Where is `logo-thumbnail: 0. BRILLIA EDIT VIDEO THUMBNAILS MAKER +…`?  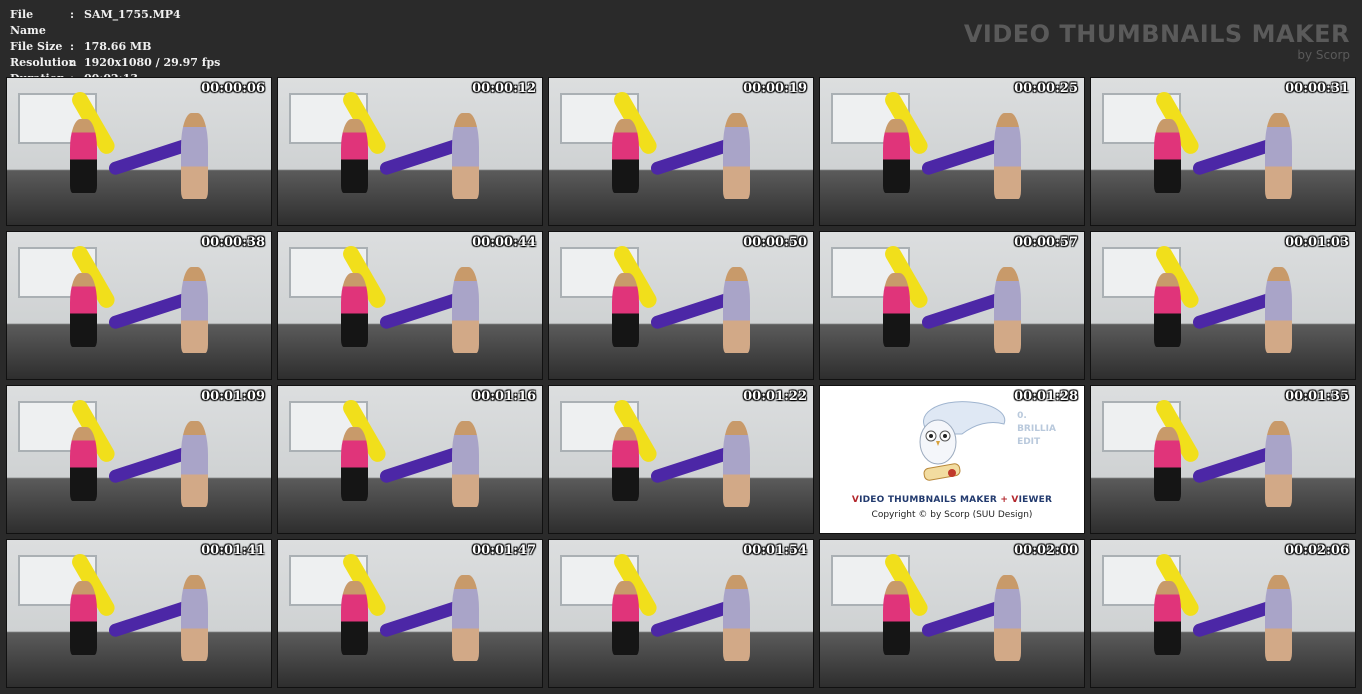
logo-thumbnail: 0. BRILLIA EDIT VIDEO THUMBNAILS MAKER +… is located at coordinates (952, 459).